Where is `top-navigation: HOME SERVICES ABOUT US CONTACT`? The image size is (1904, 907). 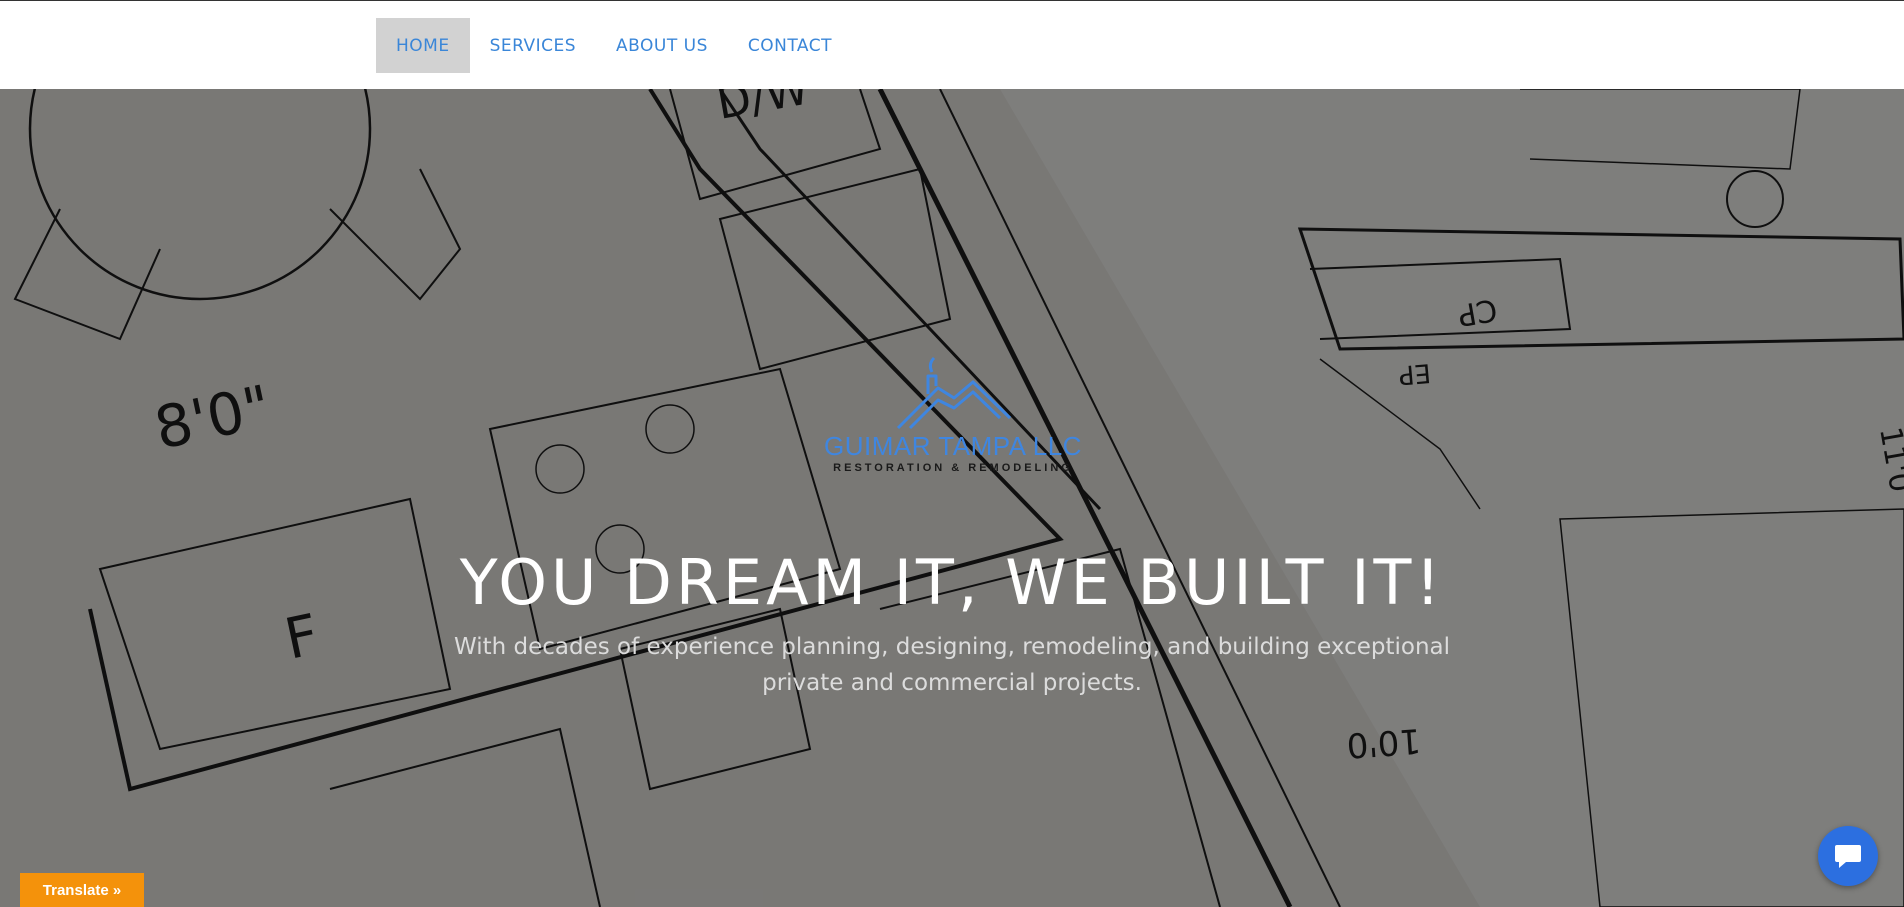
top-navigation: HOME SERVICES ABOUT US CONTACT is located at coordinates (952, 44).